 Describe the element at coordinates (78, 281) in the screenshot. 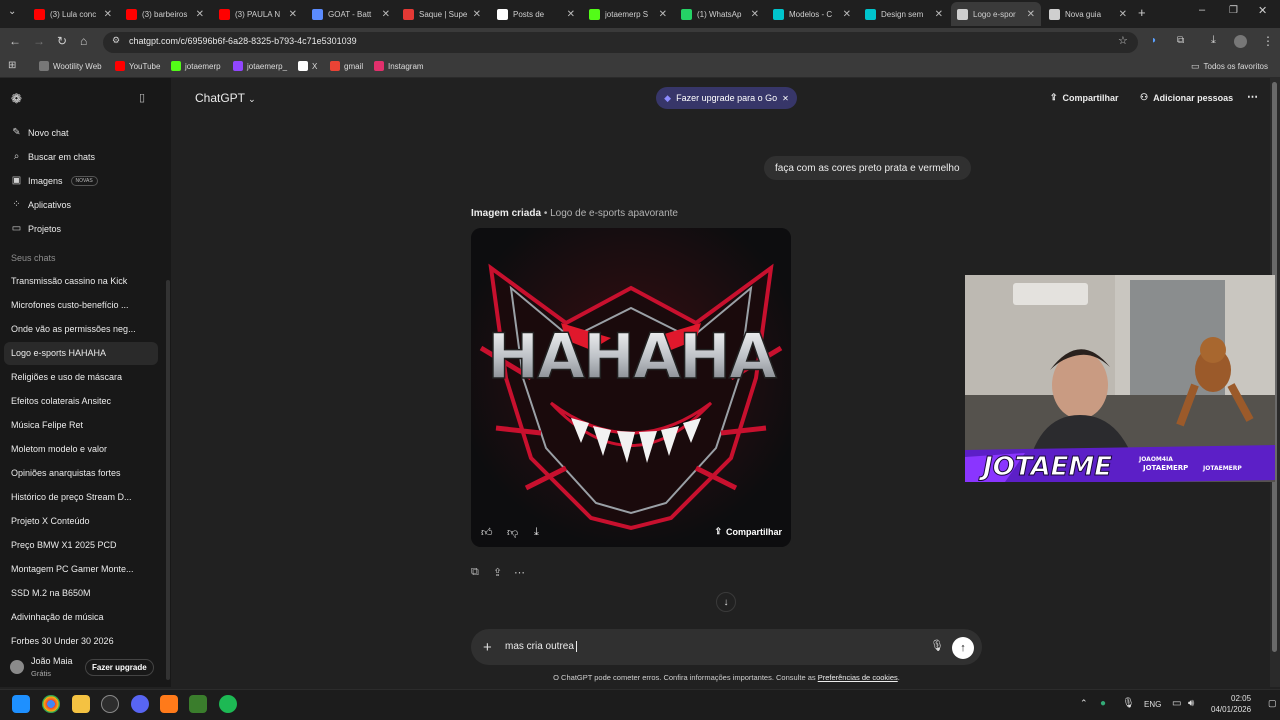

I see `chat-history-item: Transmissão cassino na Kick` at that location.